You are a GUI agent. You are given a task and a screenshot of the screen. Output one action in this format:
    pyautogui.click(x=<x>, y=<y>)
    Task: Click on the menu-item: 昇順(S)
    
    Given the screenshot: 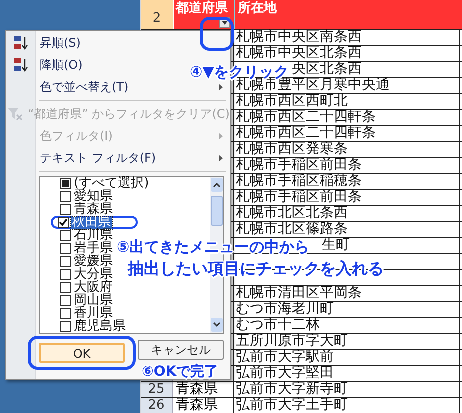 What is the action you would take?
    pyautogui.click(x=60, y=43)
    